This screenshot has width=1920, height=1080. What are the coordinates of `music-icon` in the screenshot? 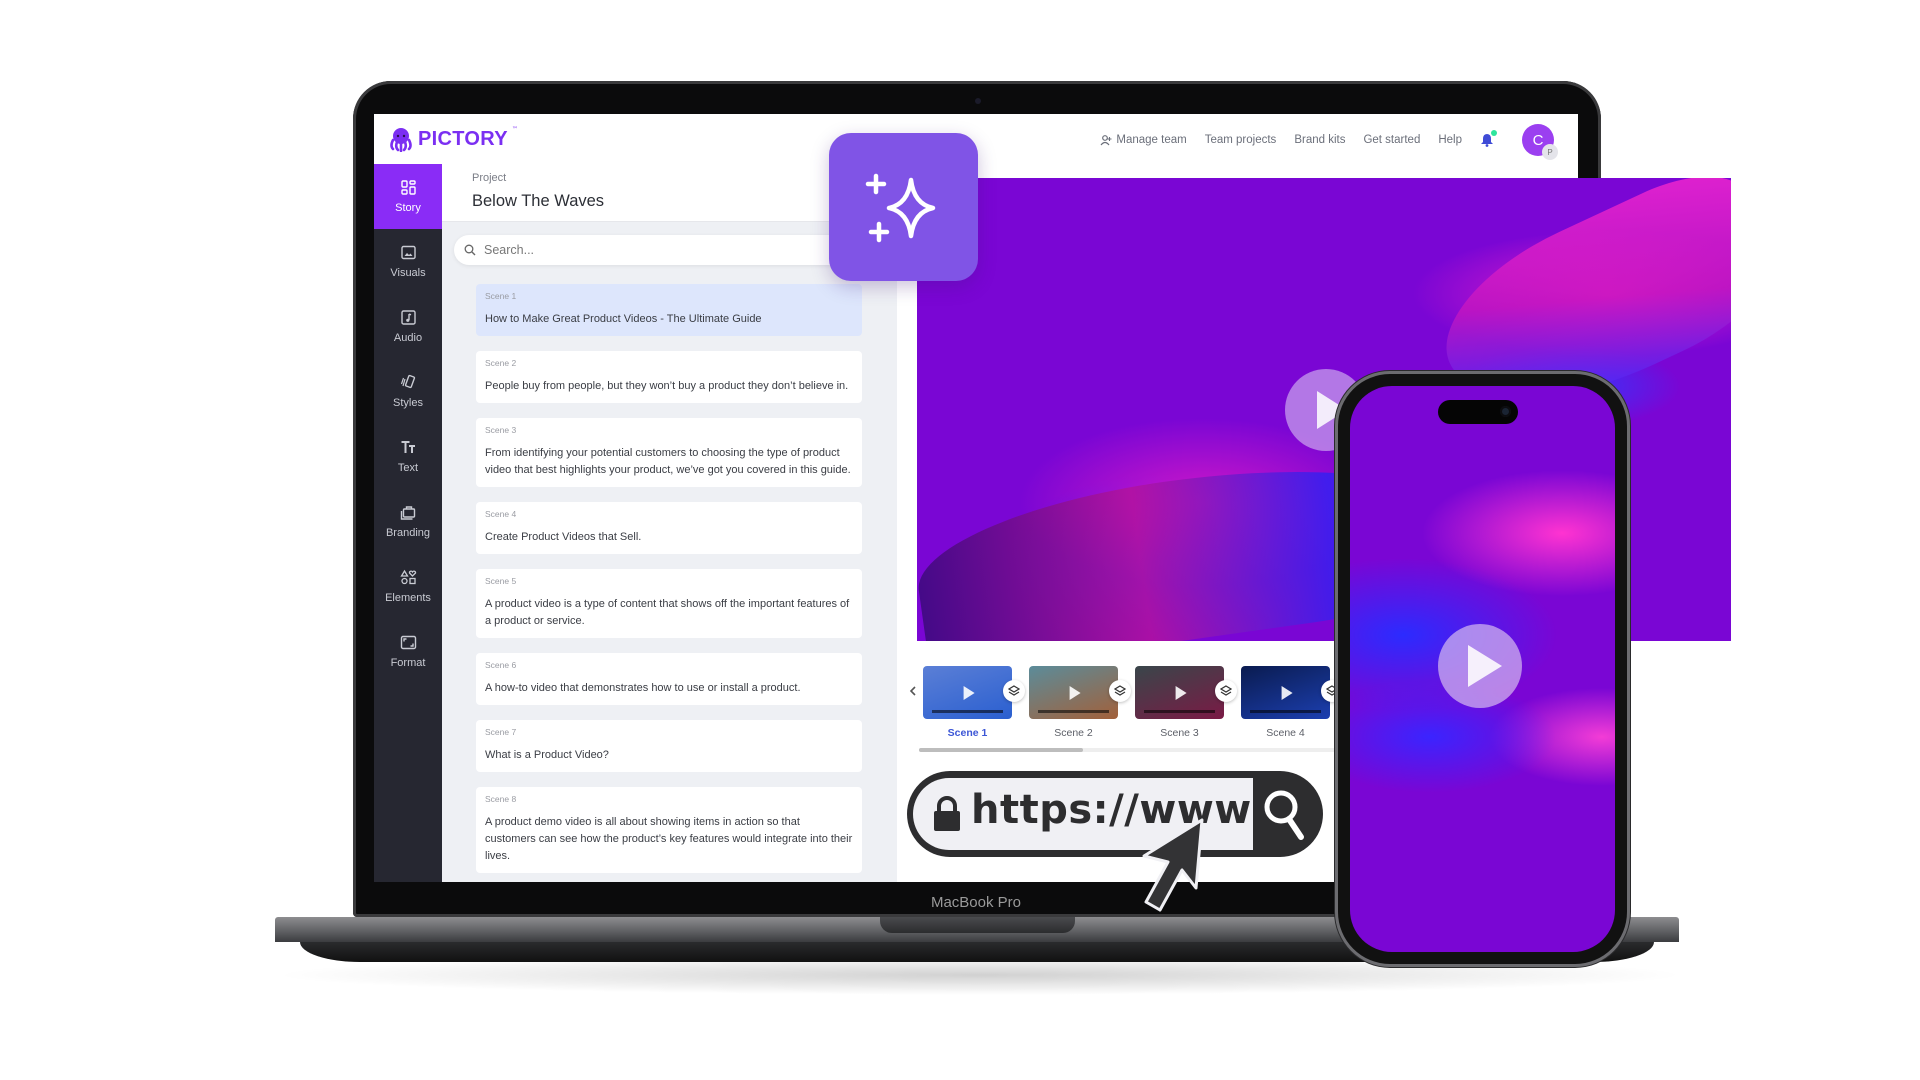 It's located at (408, 317).